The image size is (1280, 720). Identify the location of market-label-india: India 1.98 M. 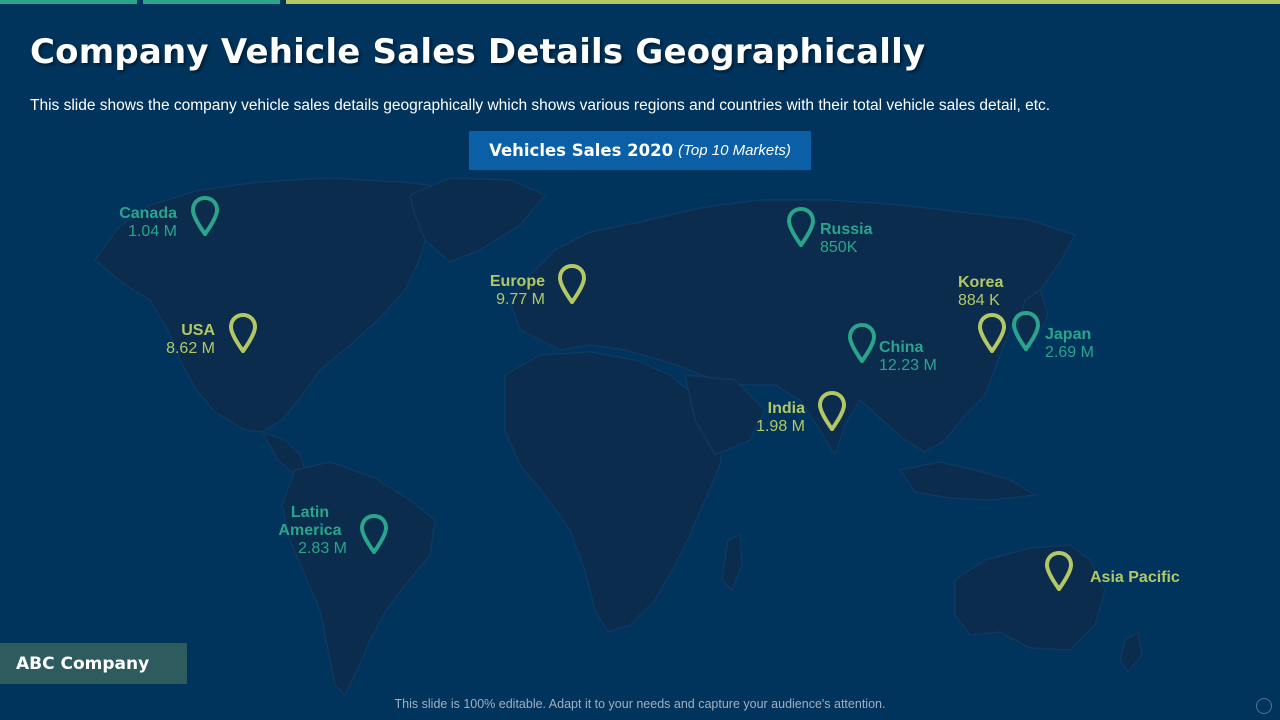
(780, 417).